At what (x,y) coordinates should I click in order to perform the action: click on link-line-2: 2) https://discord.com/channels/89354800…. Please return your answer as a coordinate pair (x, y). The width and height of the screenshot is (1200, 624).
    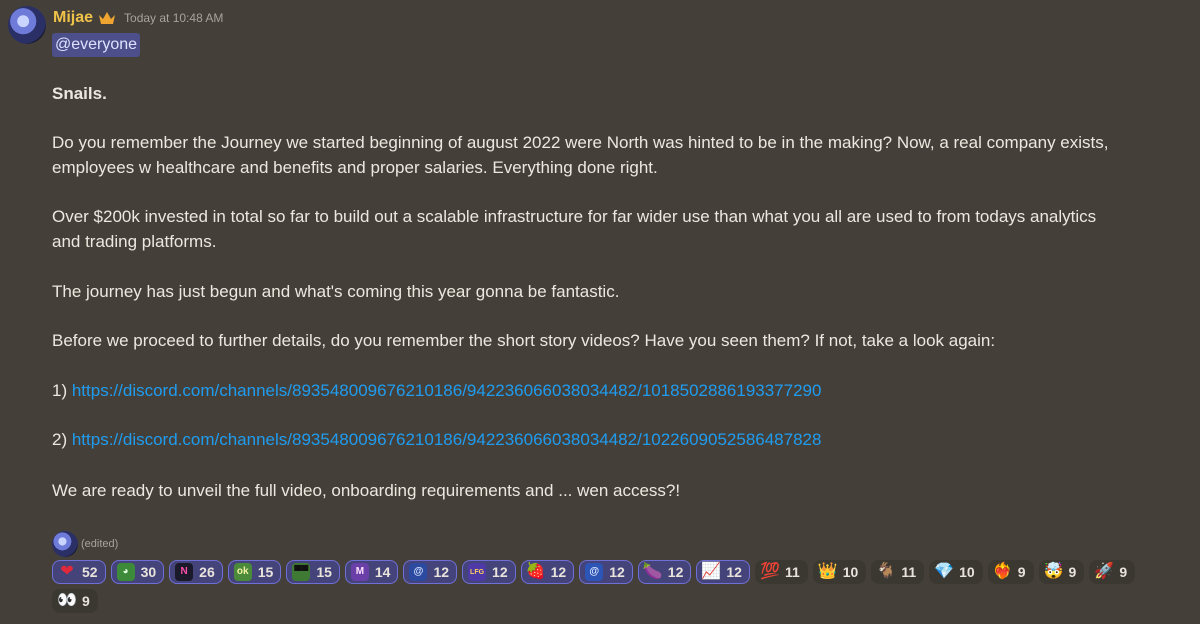
    Looking at the image, I should click on (436, 440).